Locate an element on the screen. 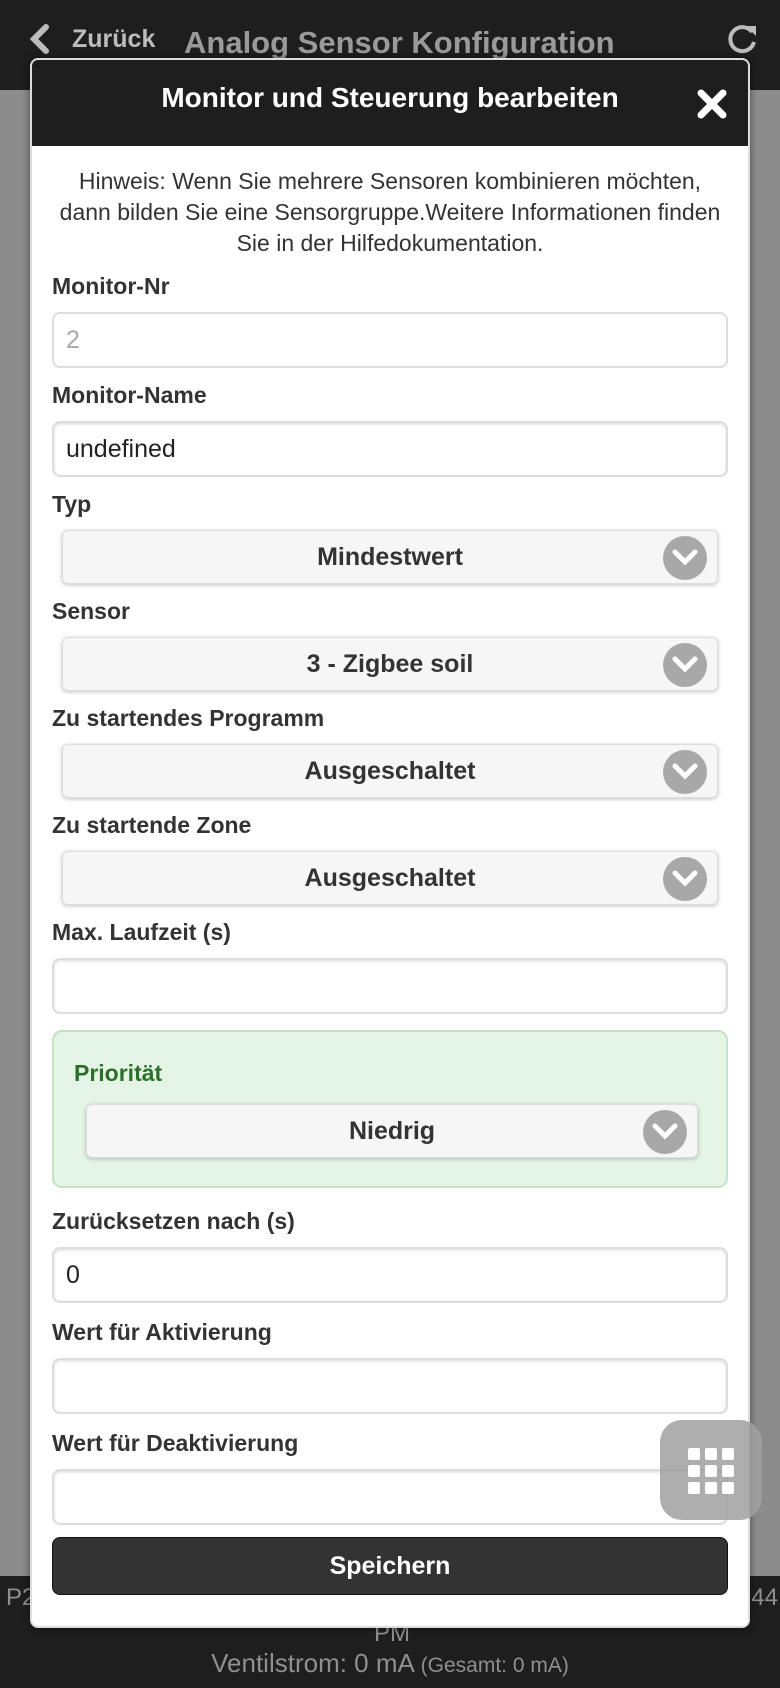 This screenshot has width=780, height=1688. reset-after-label: Zurücksetzen nach (s) is located at coordinates (173, 1221).